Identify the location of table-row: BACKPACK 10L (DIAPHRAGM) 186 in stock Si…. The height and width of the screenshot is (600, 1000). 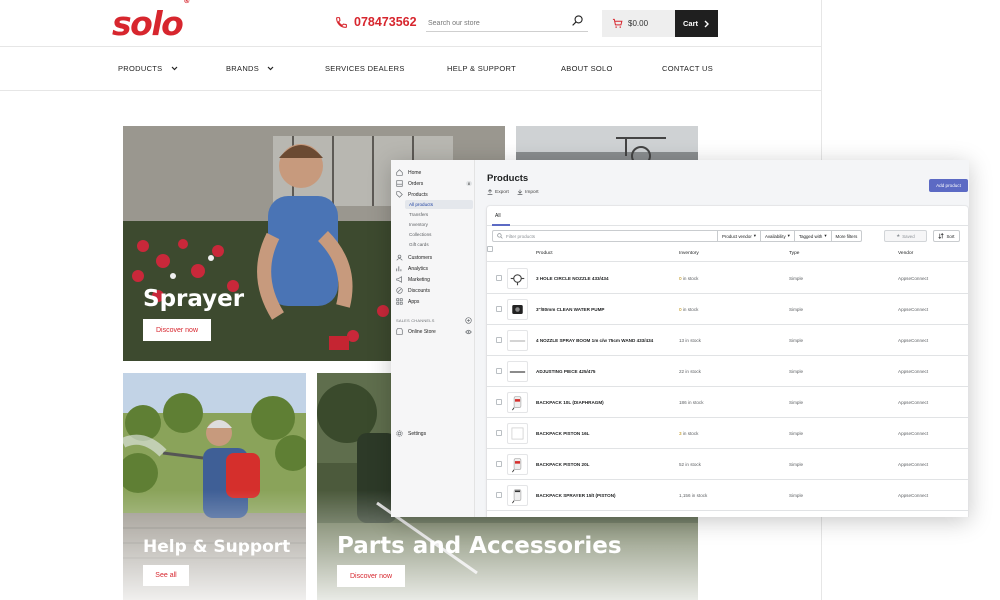
(727, 402).